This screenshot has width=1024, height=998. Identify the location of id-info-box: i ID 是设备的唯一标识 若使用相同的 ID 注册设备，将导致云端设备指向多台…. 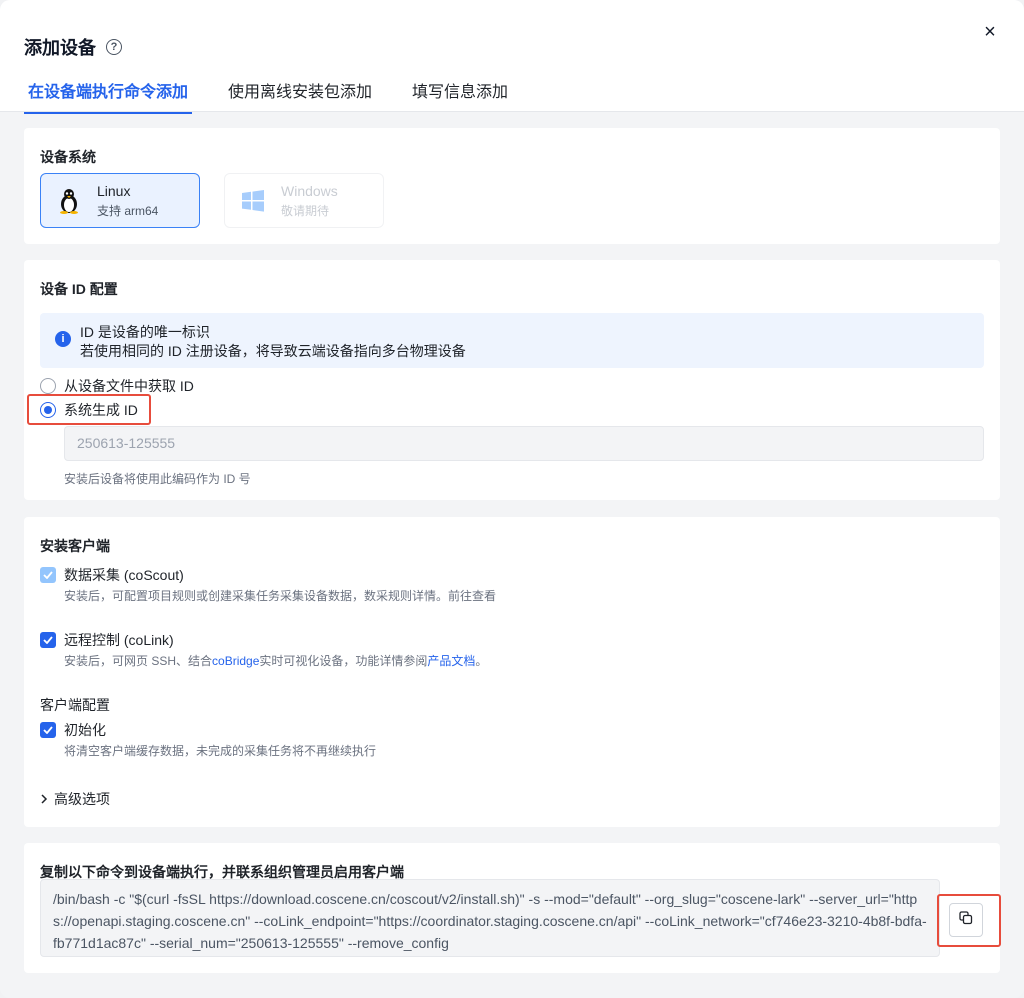
(512, 340).